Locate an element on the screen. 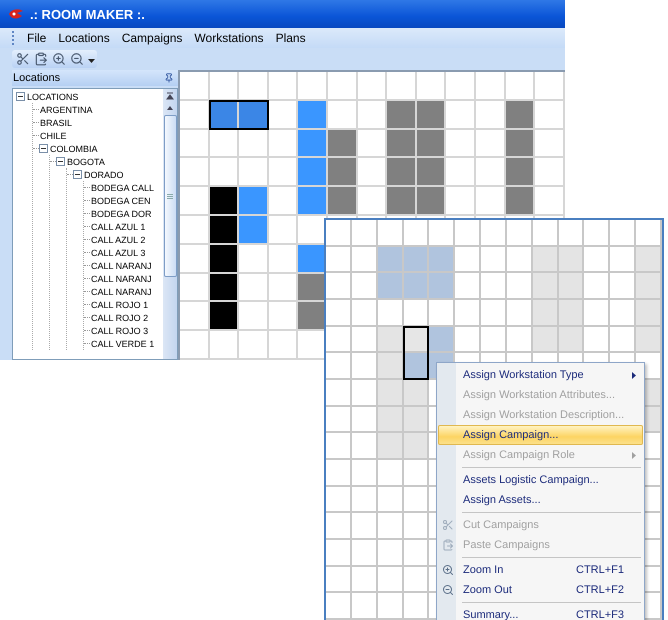  tree-item: CALL ROJO 1 is located at coordinates (119, 305).